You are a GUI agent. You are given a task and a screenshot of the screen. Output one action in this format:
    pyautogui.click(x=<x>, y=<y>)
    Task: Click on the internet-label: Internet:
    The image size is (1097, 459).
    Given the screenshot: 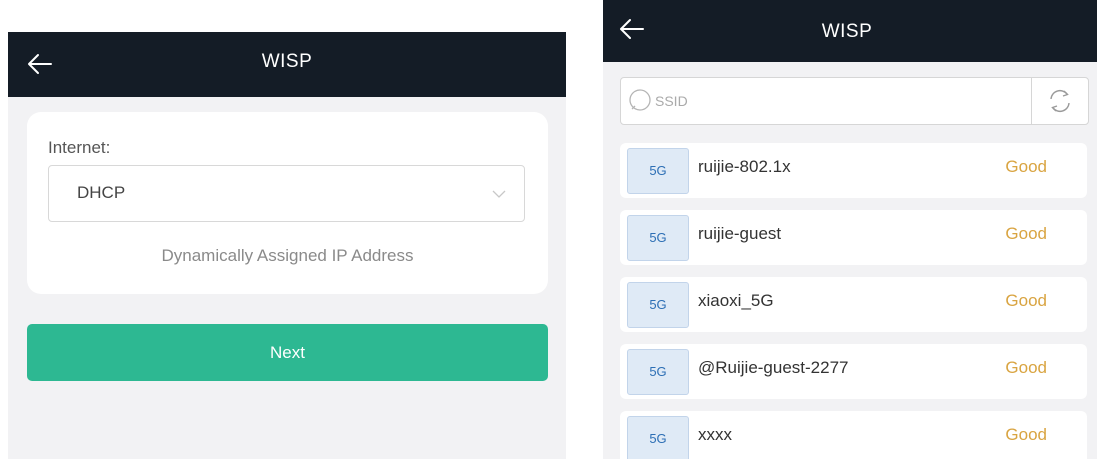 What is the action you would take?
    pyautogui.click(x=79, y=147)
    